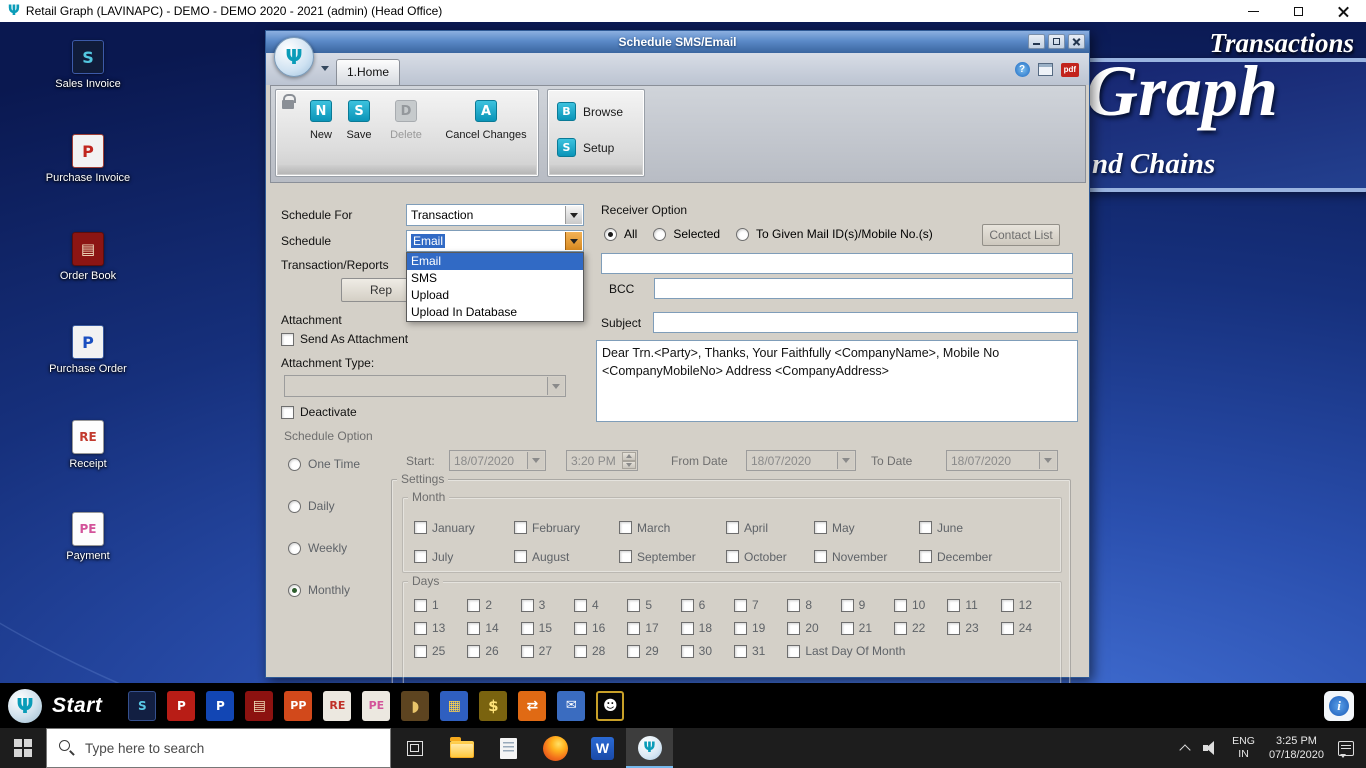 Image resolution: width=1366 pixels, height=768 pixels. Describe the element at coordinates (454, 705) in the screenshot. I see `quicklaunch-icon: ▦` at that location.